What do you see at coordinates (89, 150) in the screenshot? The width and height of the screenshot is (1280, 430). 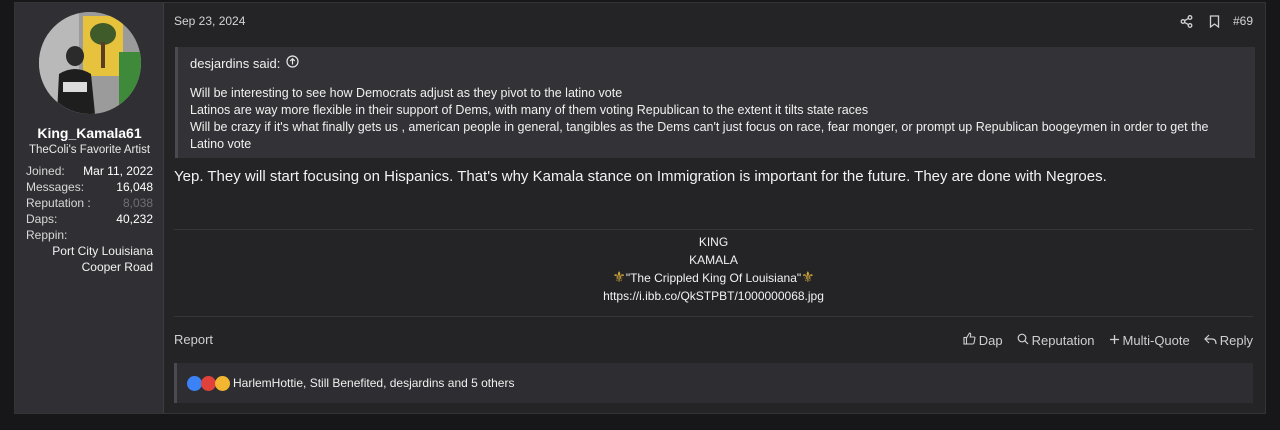 I see `user-title: TheColi's Favorite Artist` at bounding box center [89, 150].